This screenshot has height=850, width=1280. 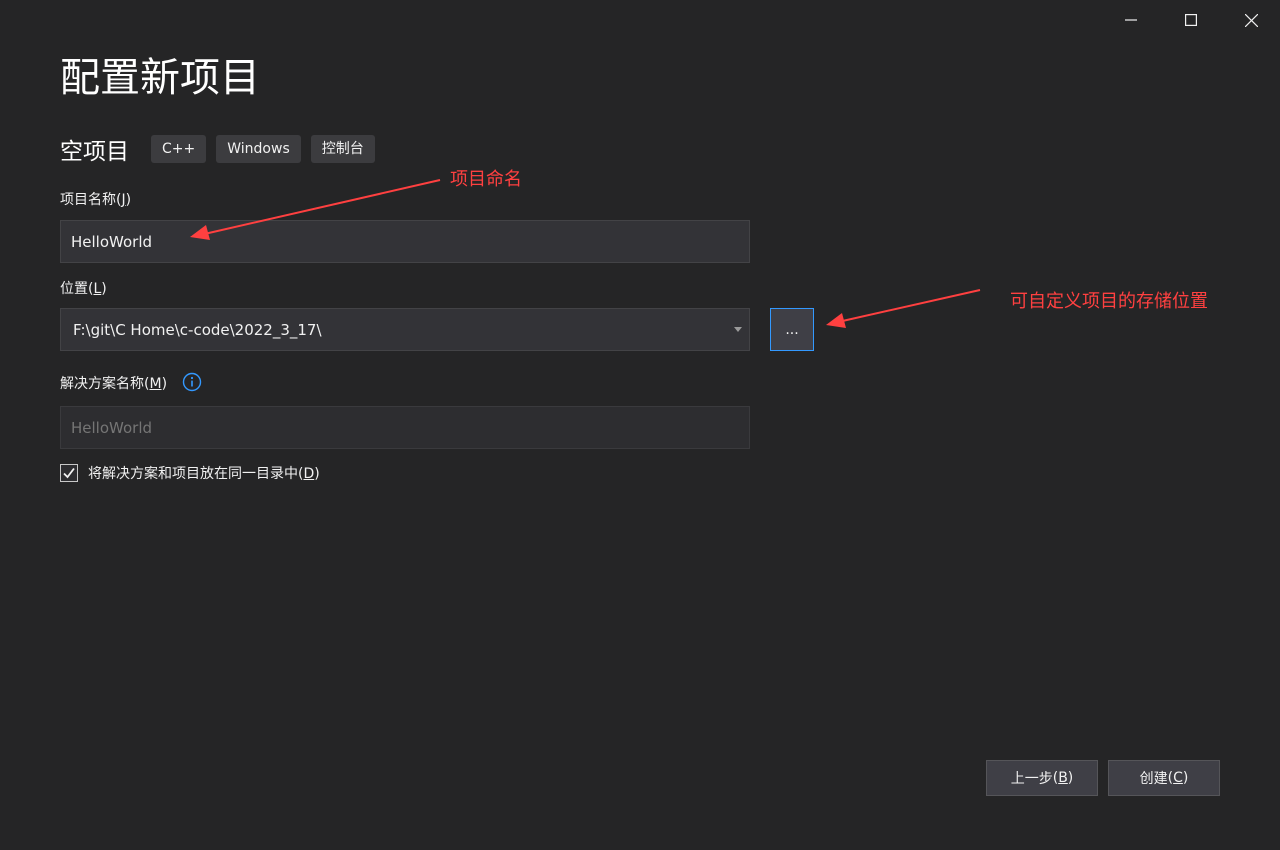 I want to click on create-button: 创建(C), so click(x=1164, y=778).